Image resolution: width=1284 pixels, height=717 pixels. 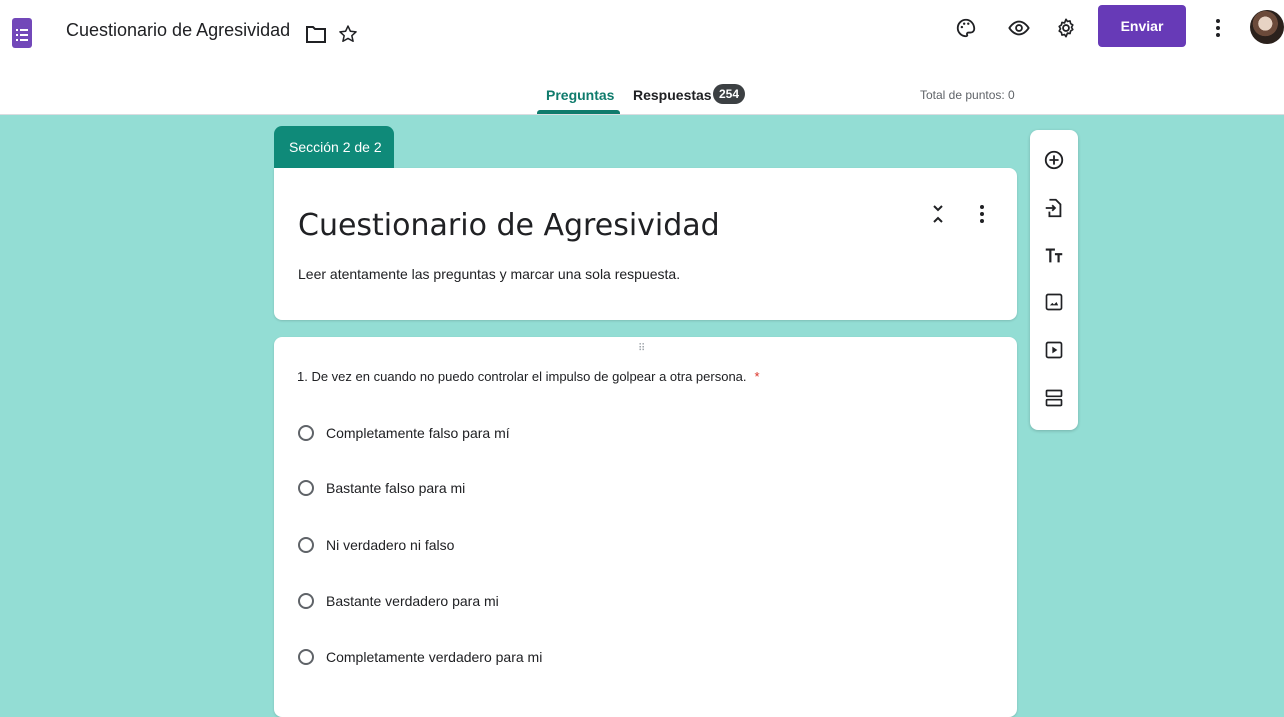 I want to click on send-button: Enviar, so click(x=1142, y=26).